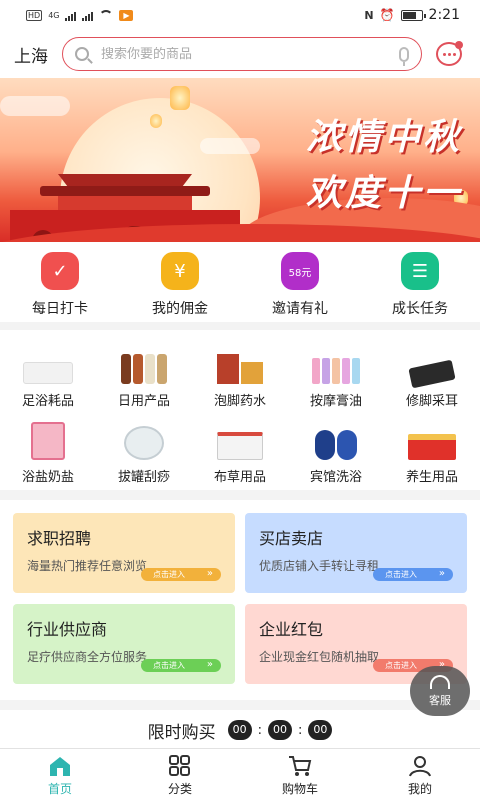 Image resolution: width=480 pixels, height=800 pixels. I want to click on cloud-graphic, so click(35, 106).